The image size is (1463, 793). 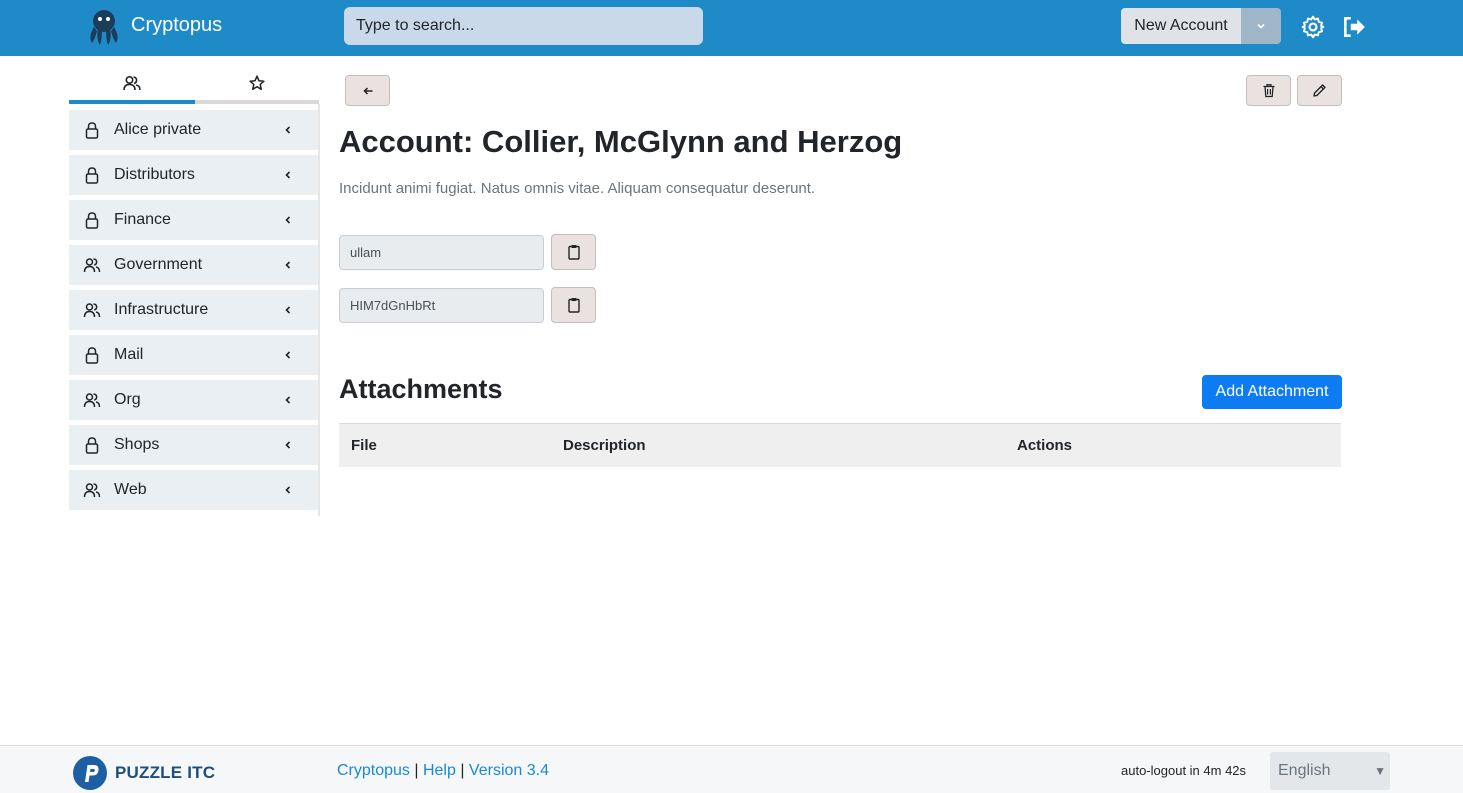 I want to click on sidebar-item-label: Web, so click(x=130, y=489).